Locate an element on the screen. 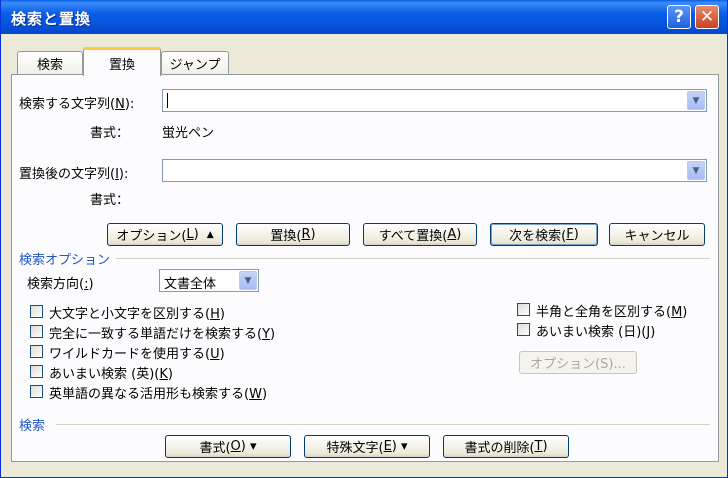  clear-format-button: 書式の削除(T) is located at coordinates (506, 446).